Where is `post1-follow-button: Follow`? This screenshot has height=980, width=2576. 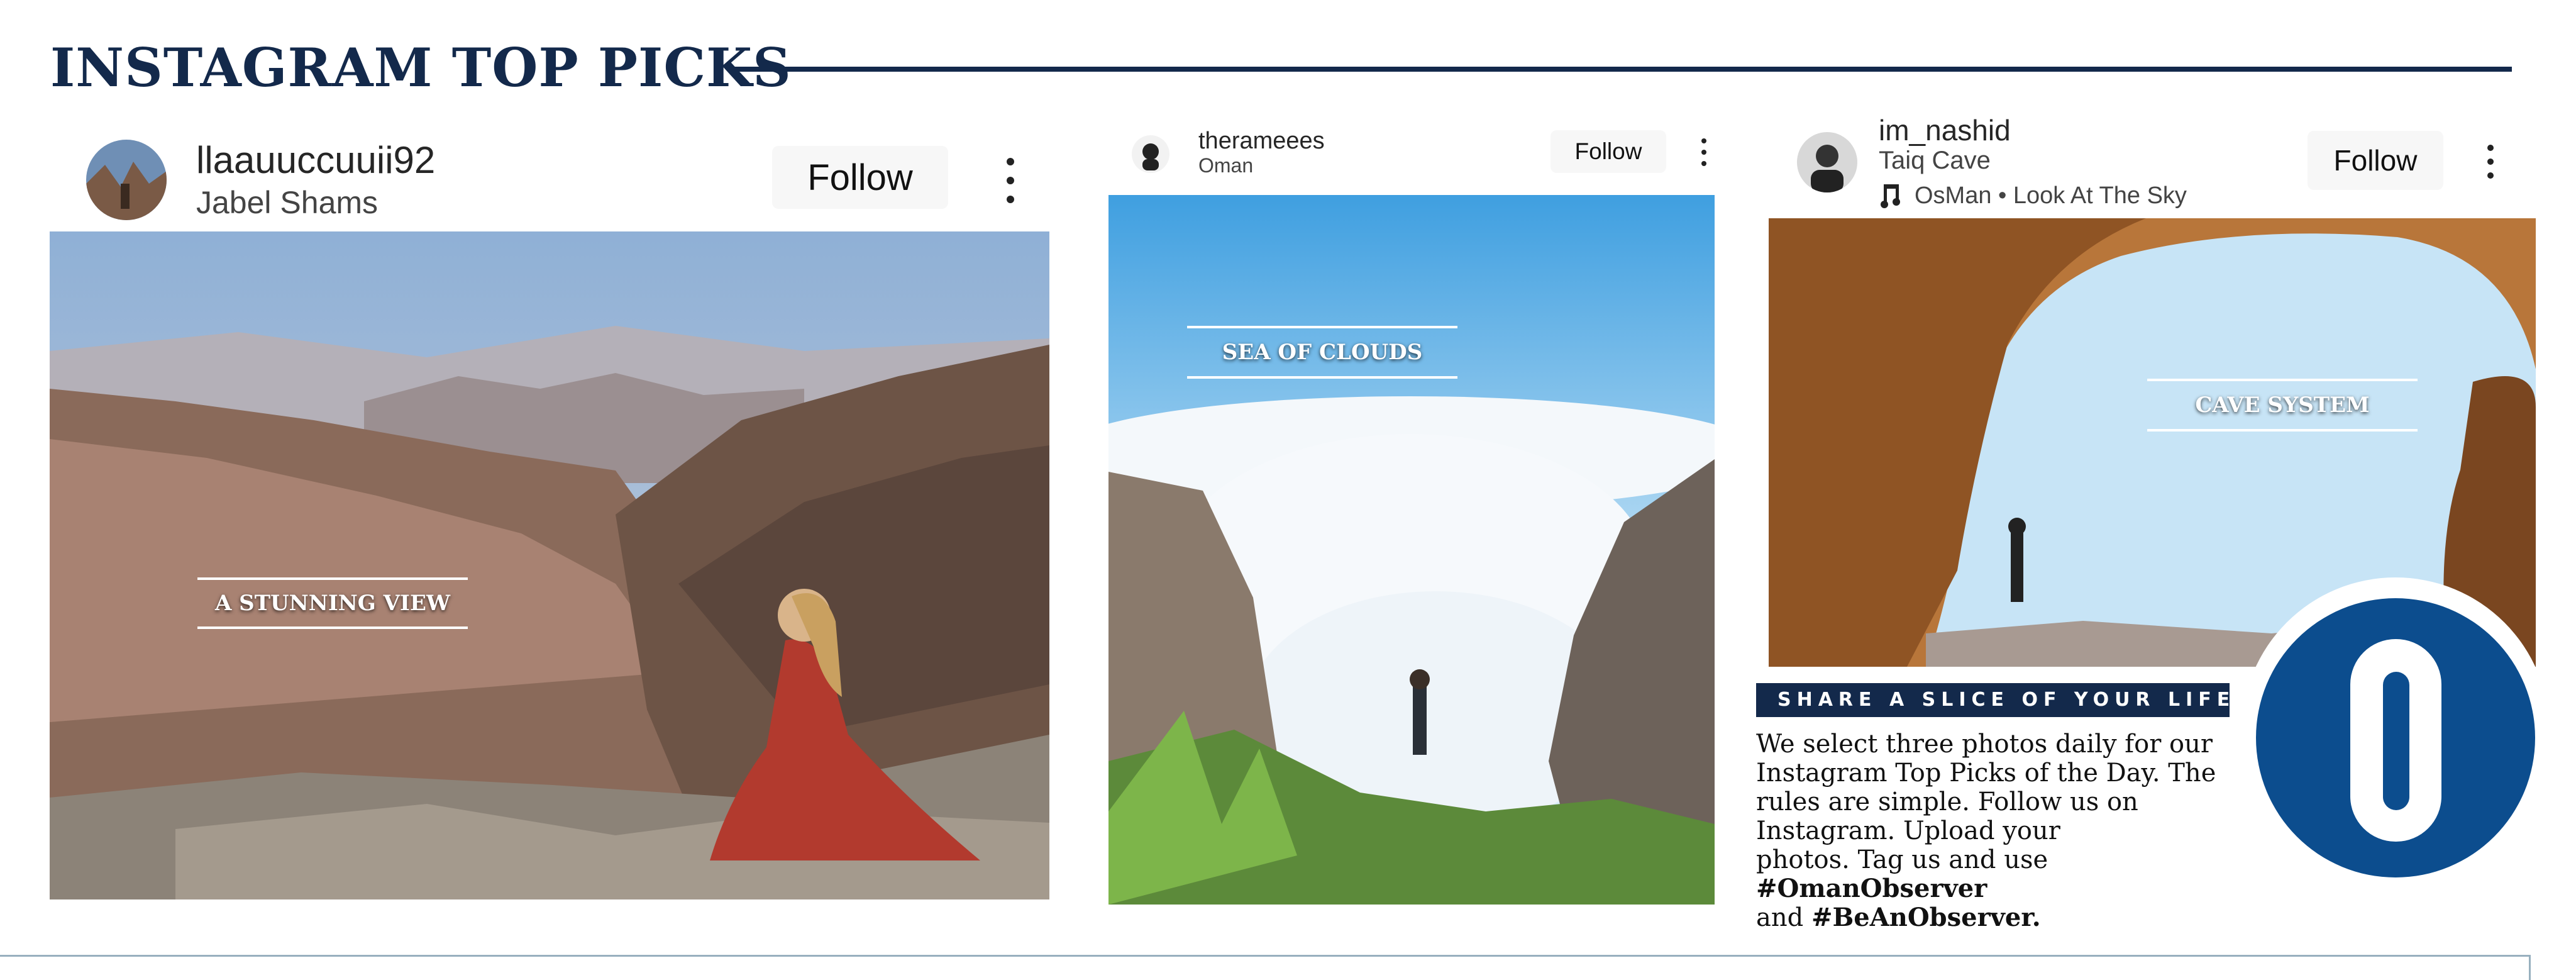 post1-follow-button: Follow is located at coordinates (860, 178).